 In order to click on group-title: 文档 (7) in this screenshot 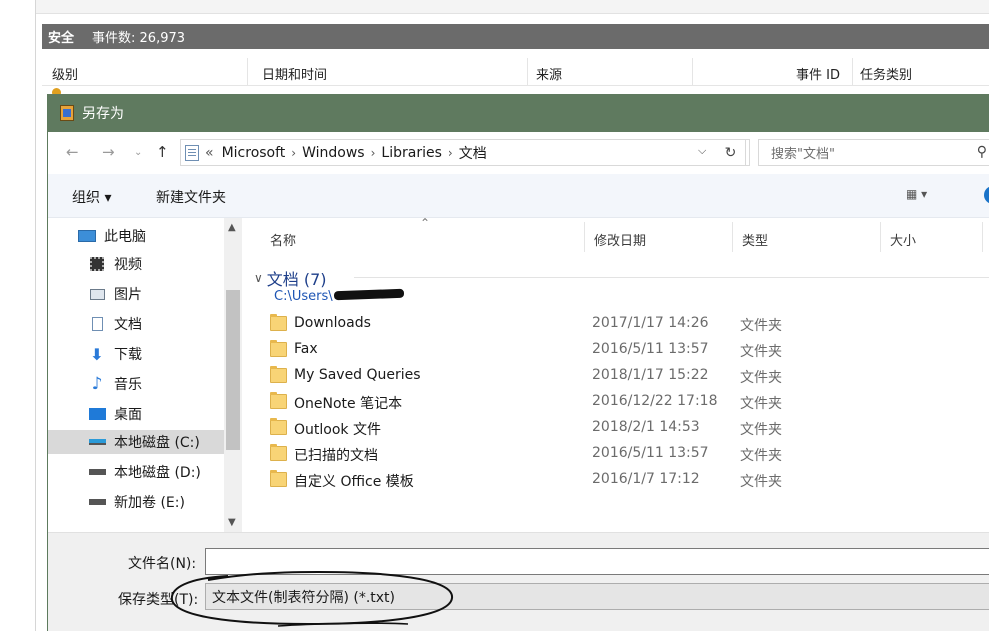, I will do `click(296, 279)`.